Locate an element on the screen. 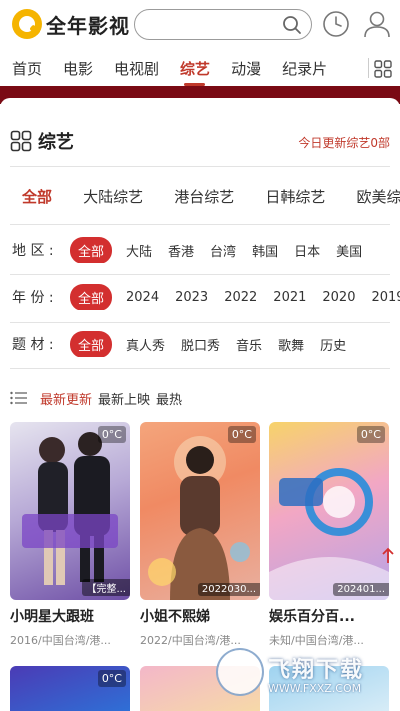 The image size is (400, 711). search-icon is located at coordinates (292, 25).